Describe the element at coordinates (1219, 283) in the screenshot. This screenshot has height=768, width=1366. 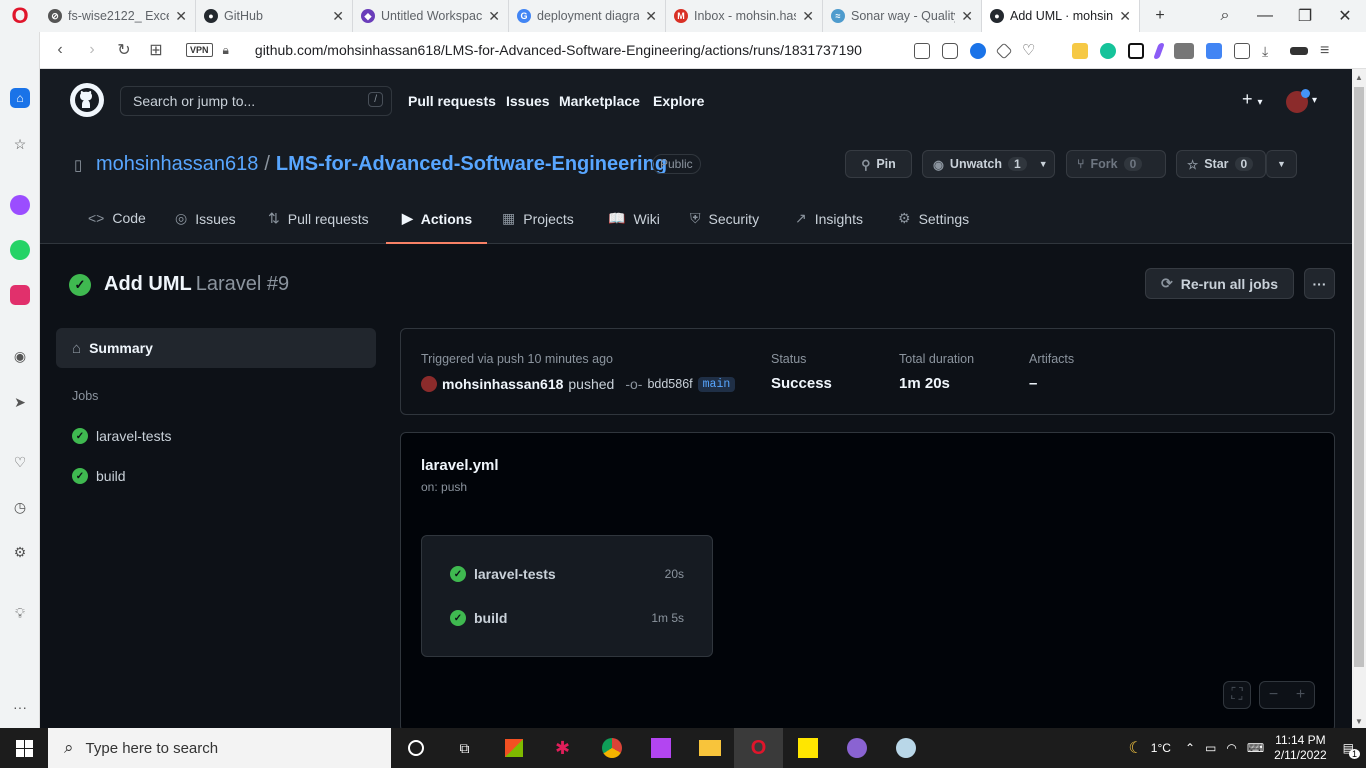
I see `rerun-all-jobs-button: ⟳ Re-run all jobs` at that location.